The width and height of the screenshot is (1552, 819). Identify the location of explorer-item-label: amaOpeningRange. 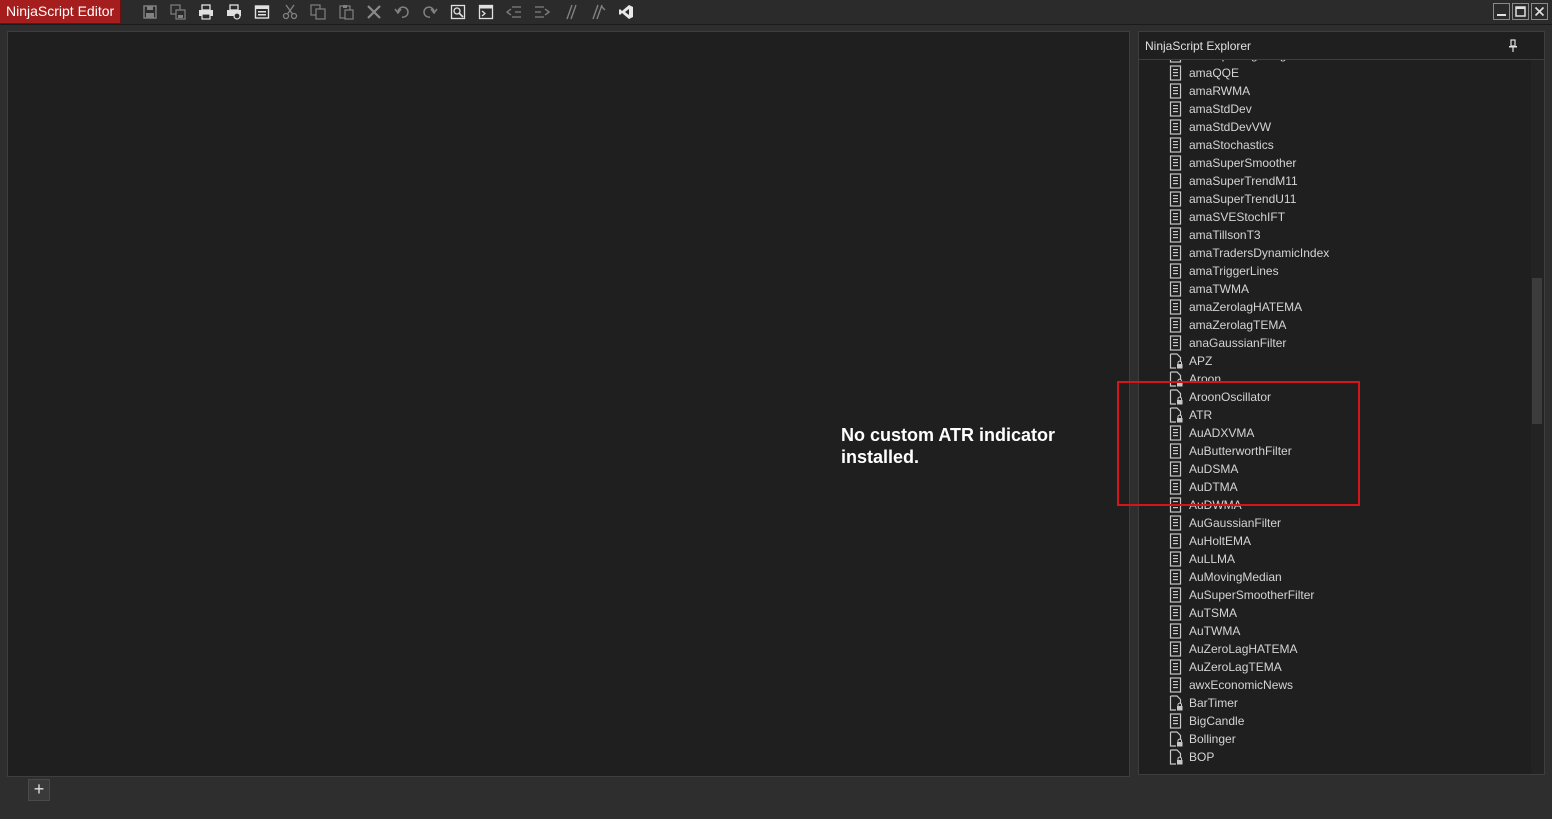
(1241, 61).